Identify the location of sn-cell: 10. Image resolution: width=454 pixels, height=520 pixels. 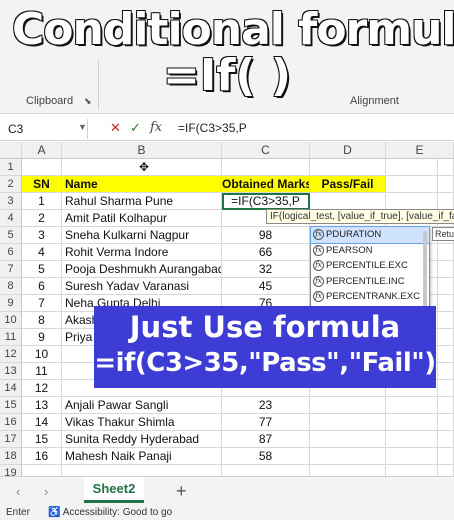
(42, 354).